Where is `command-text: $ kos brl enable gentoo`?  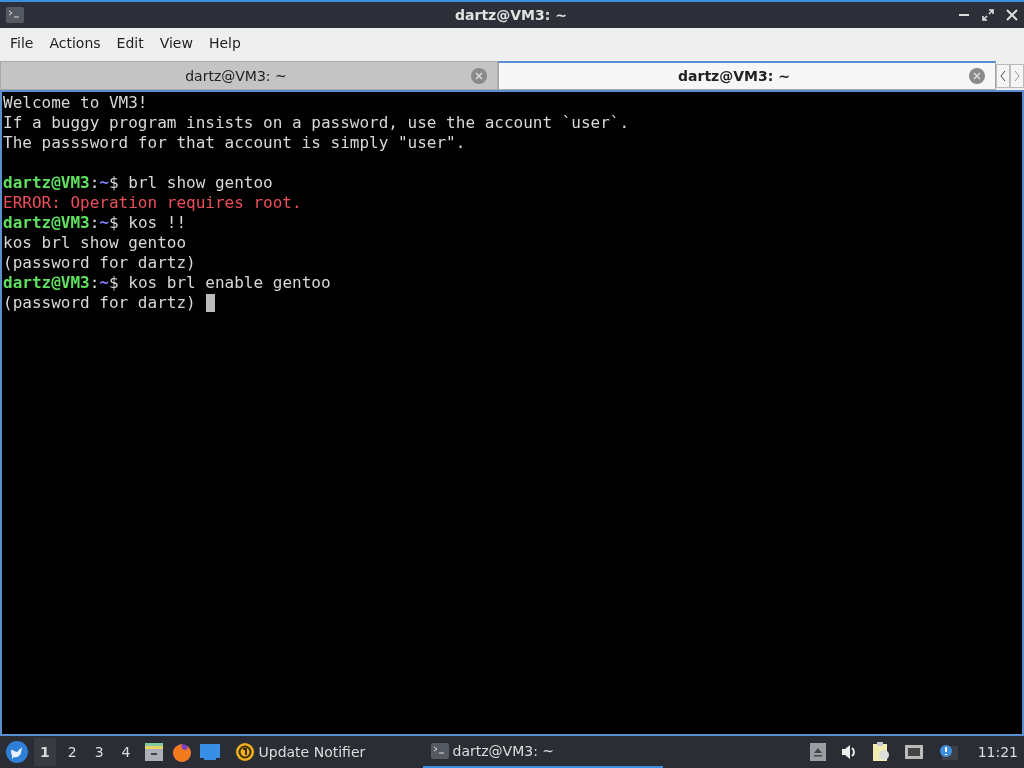
command-text: $ kos brl enable gentoo is located at coordinates (220, 283).